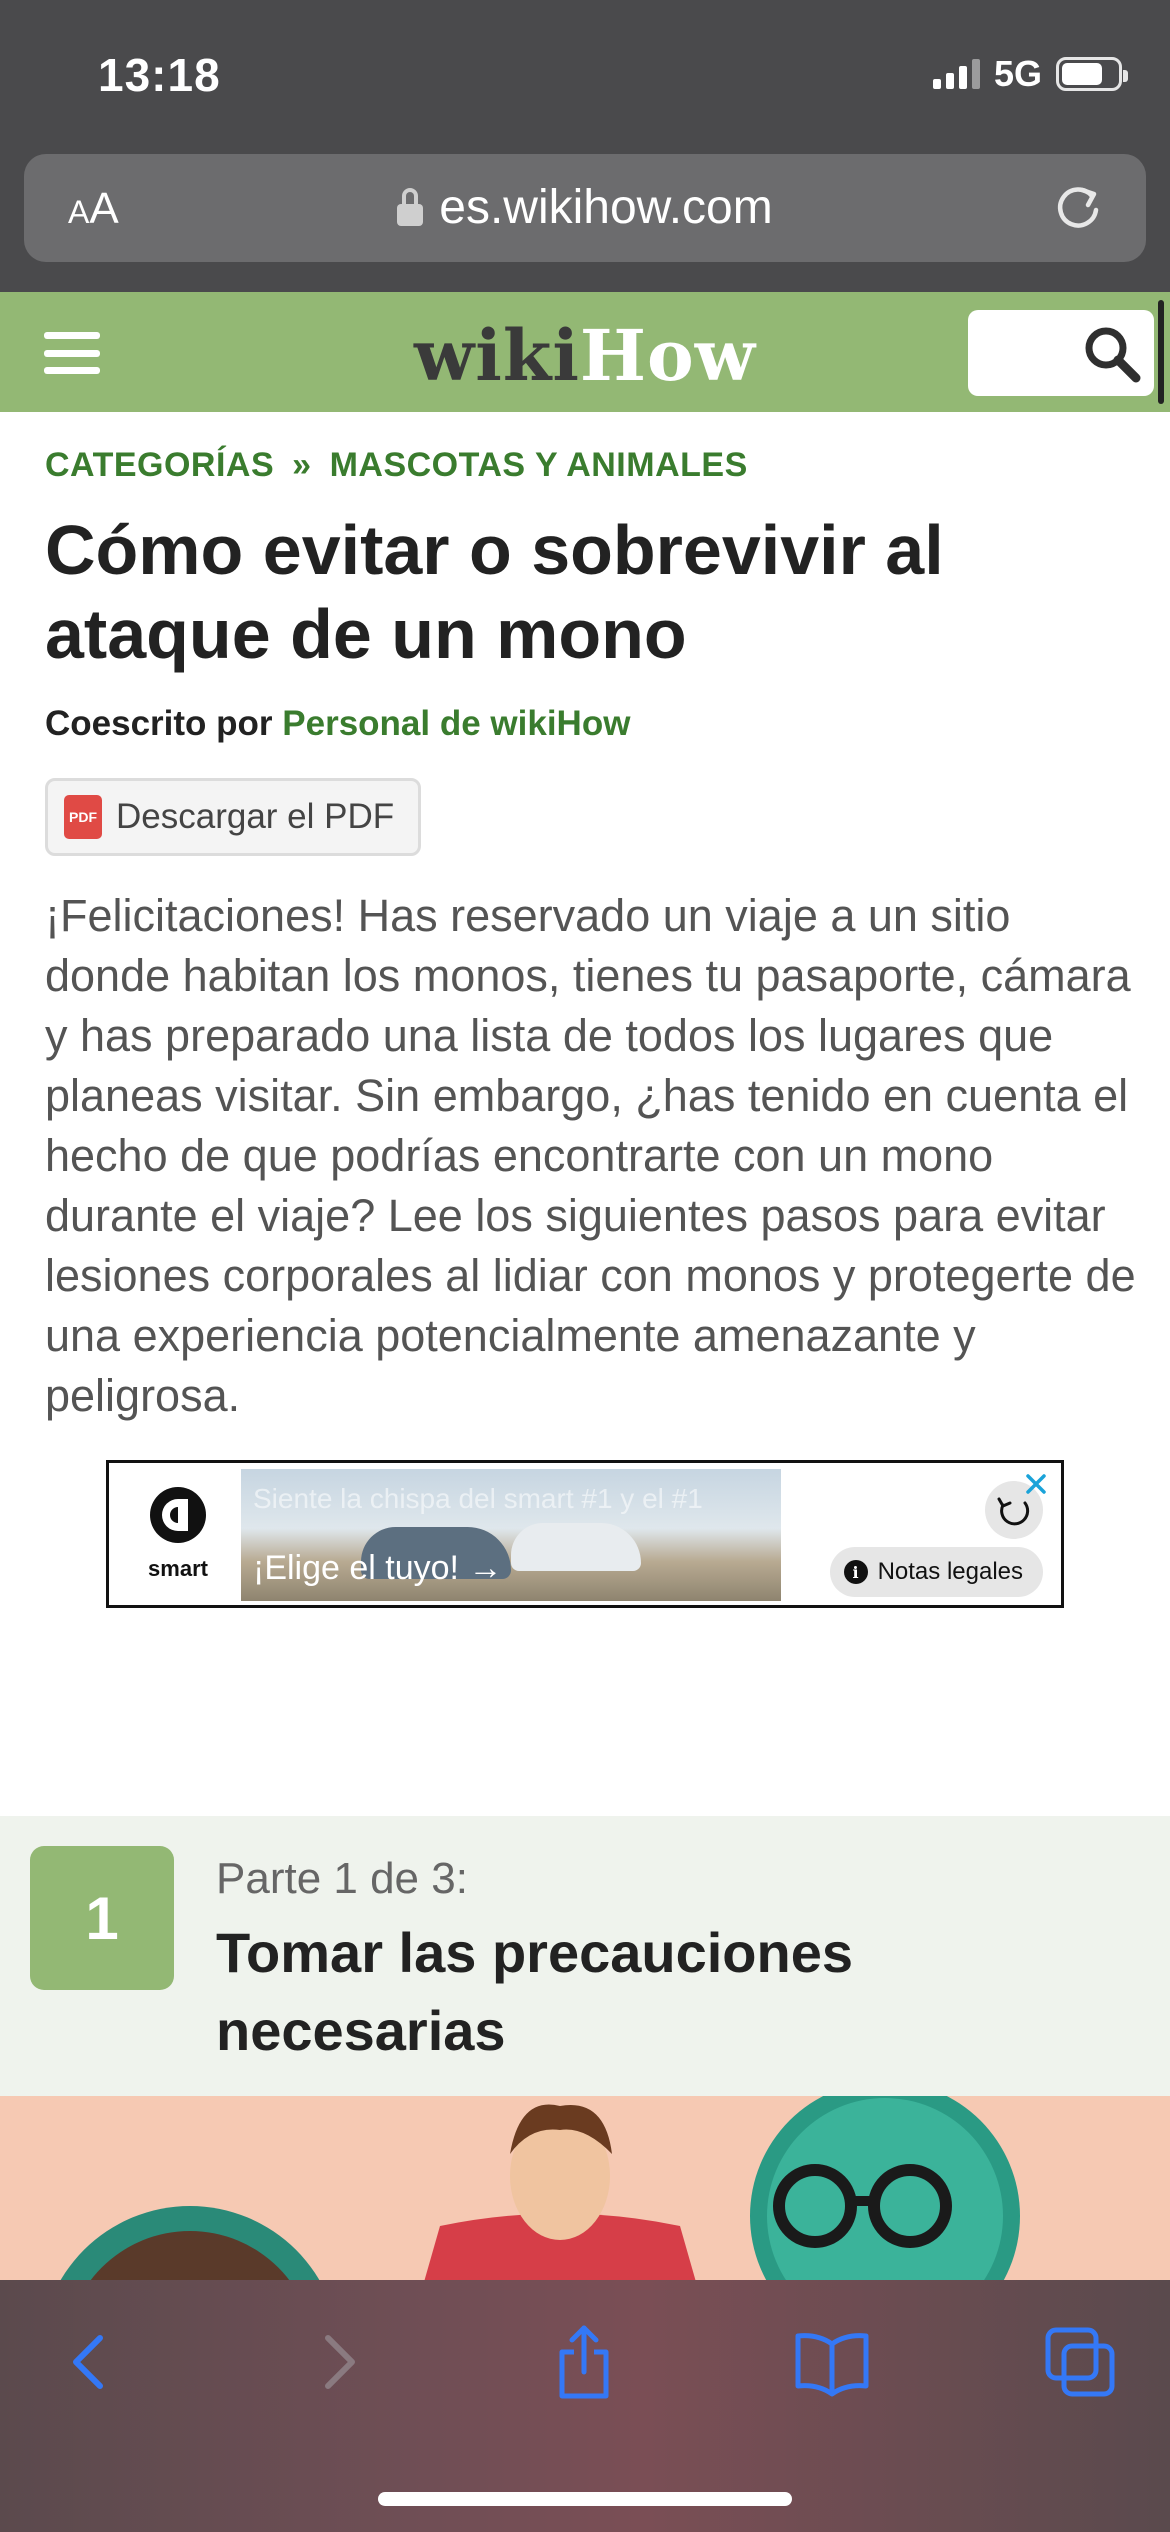 The image size is (1170, 2532). I want to click on byline: Coescrito por Personal de wikiHow, so click(337, 724).